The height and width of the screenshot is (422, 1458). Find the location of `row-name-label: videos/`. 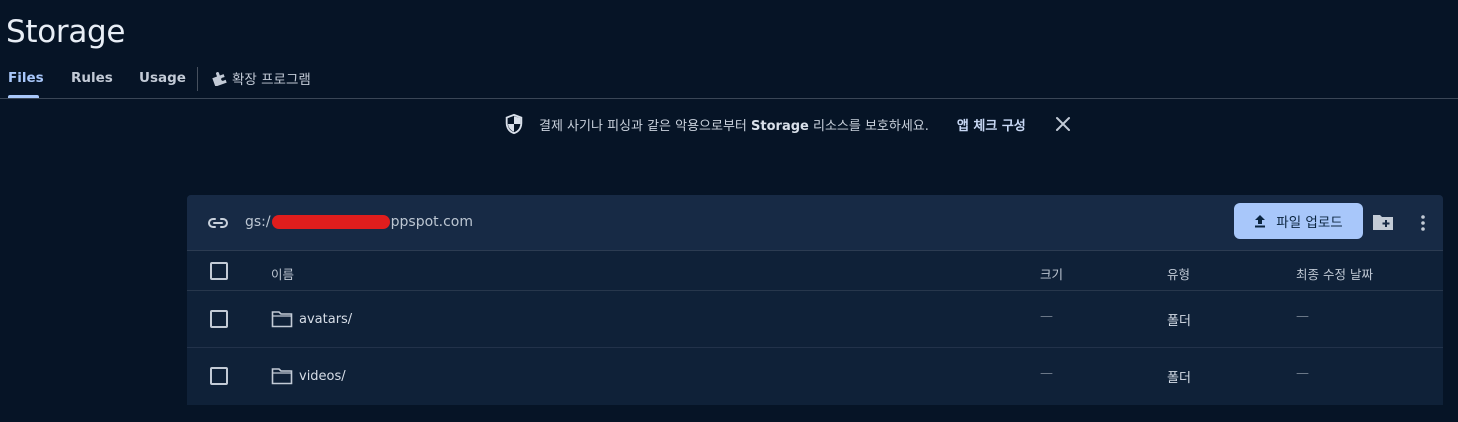

row-name-label: videos/ is located at coordinates (322, 376).